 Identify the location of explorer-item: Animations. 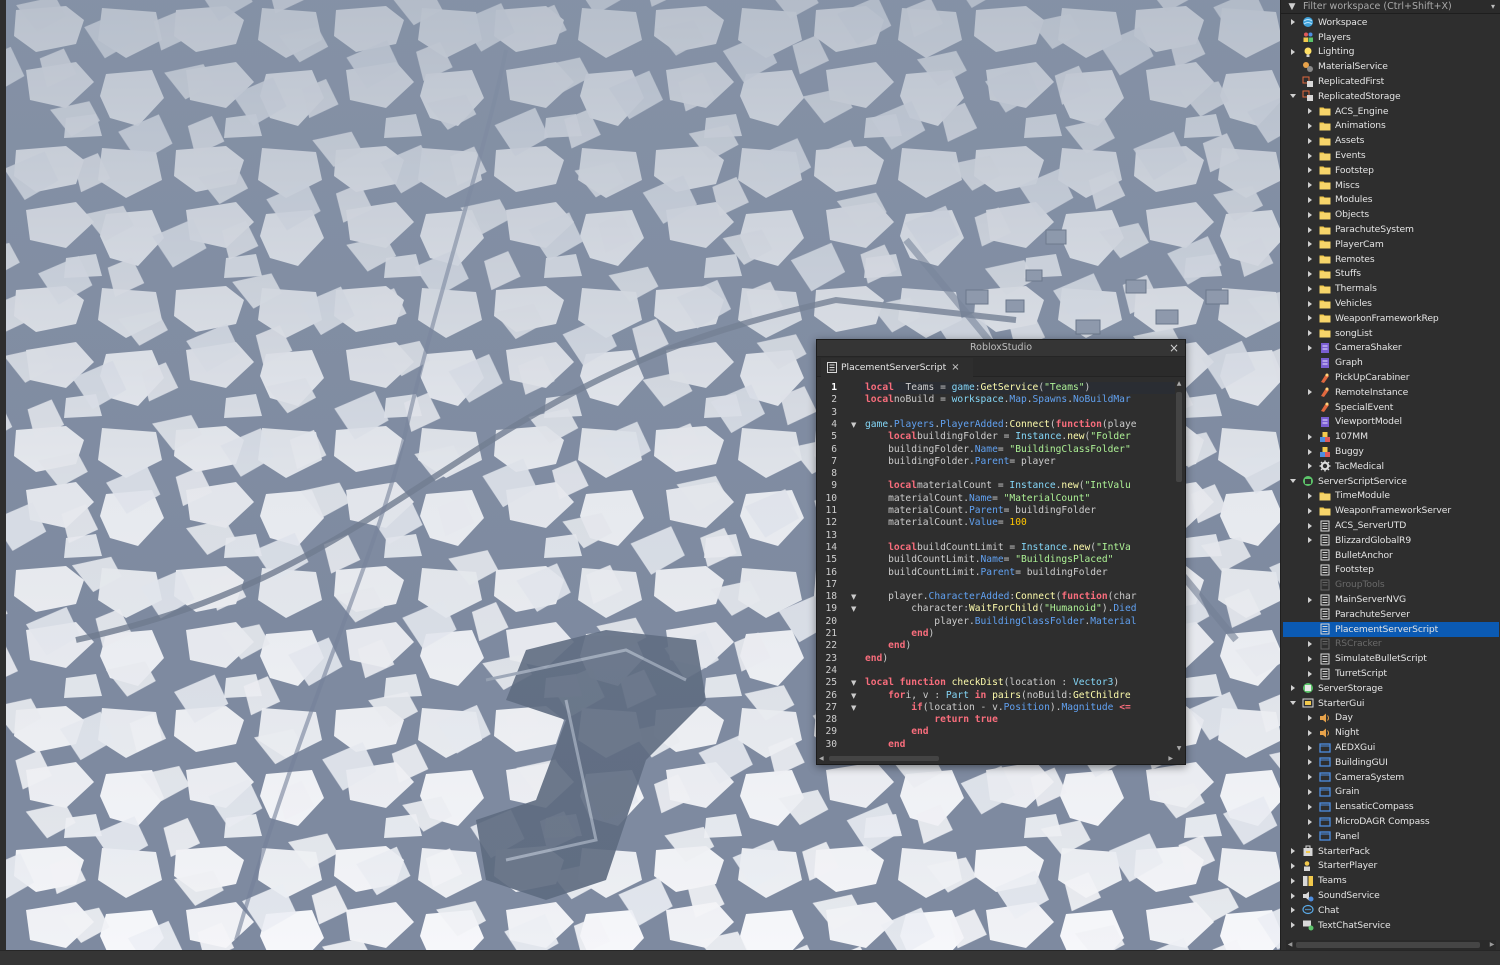
(1391, 126).